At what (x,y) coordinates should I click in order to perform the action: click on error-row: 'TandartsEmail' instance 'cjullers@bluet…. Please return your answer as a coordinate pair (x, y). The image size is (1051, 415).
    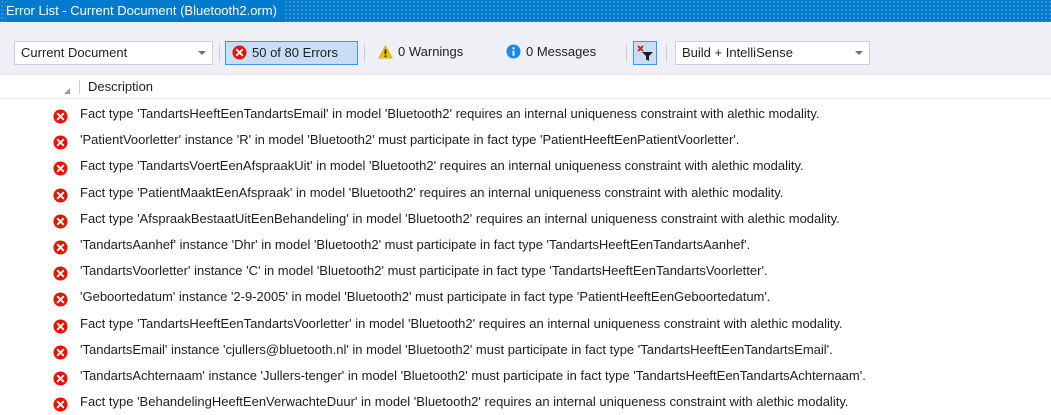
    Looking at the image, I should click on (525, 350).